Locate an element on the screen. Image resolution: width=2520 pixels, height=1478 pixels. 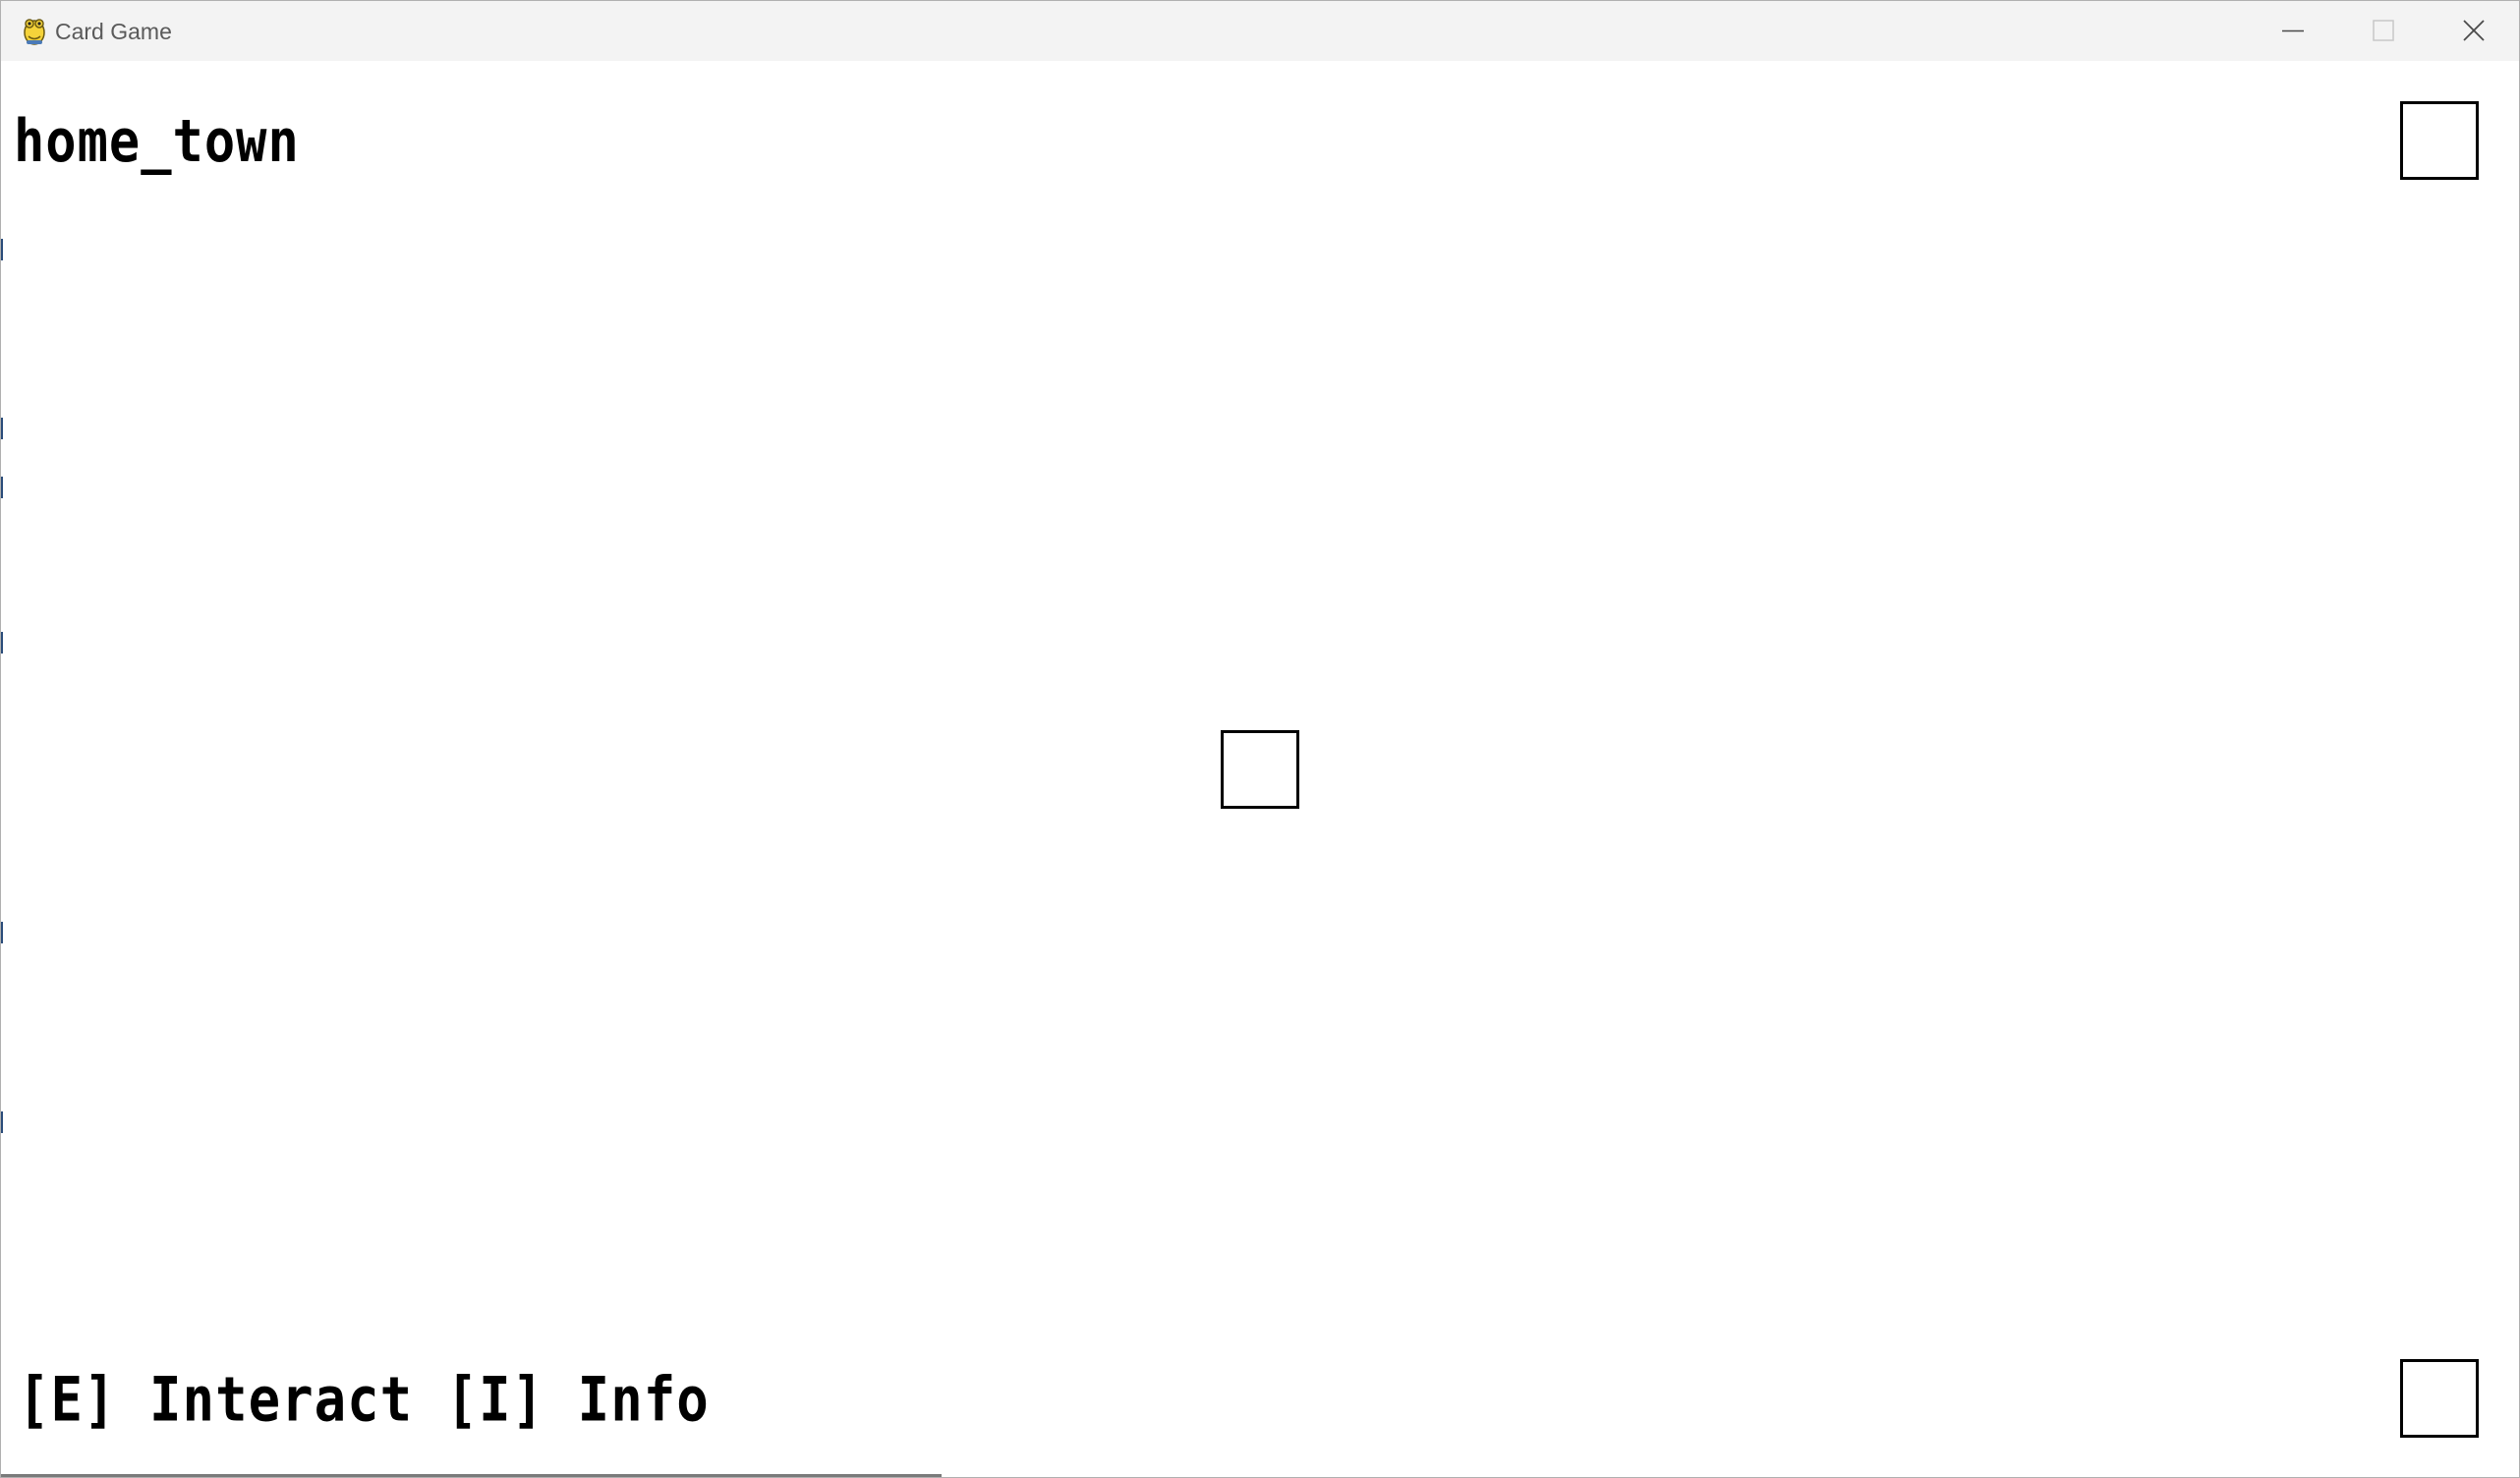
close-button is located at coordinates (2474, 31).